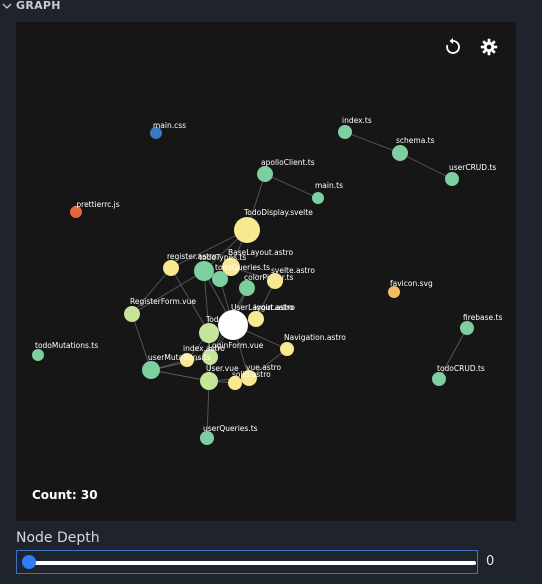 This screenshot has width=542, height=584. Describe the element at coordinates (66, 345) in the screenshot. I see `graph-node-label: todoMutations.ts` at that location.